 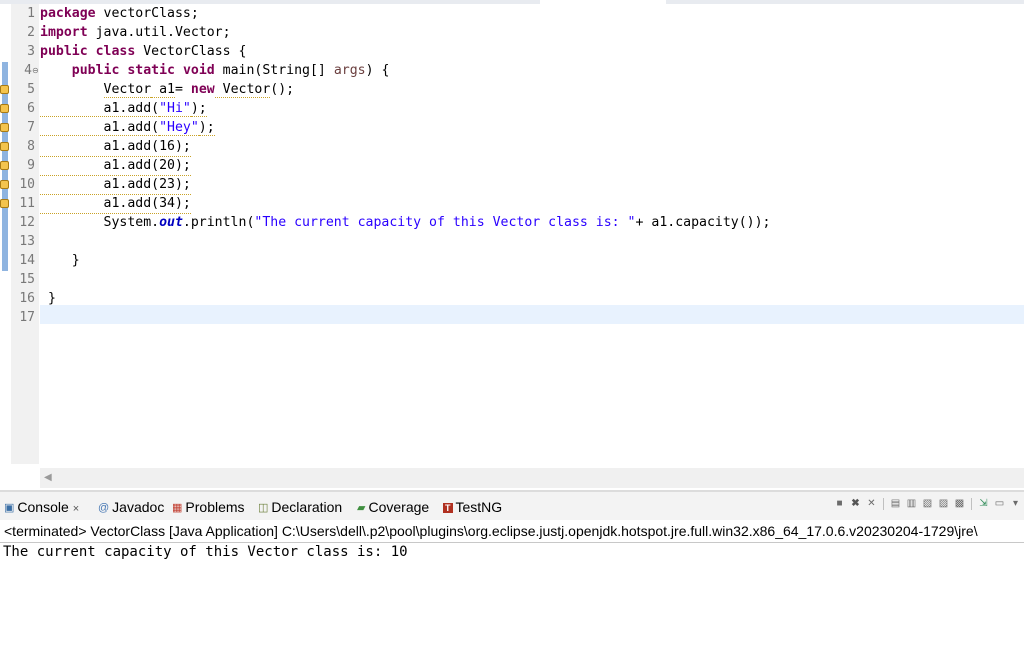 I want to click on terminate-icon: ■, so click(x=839, y=504).